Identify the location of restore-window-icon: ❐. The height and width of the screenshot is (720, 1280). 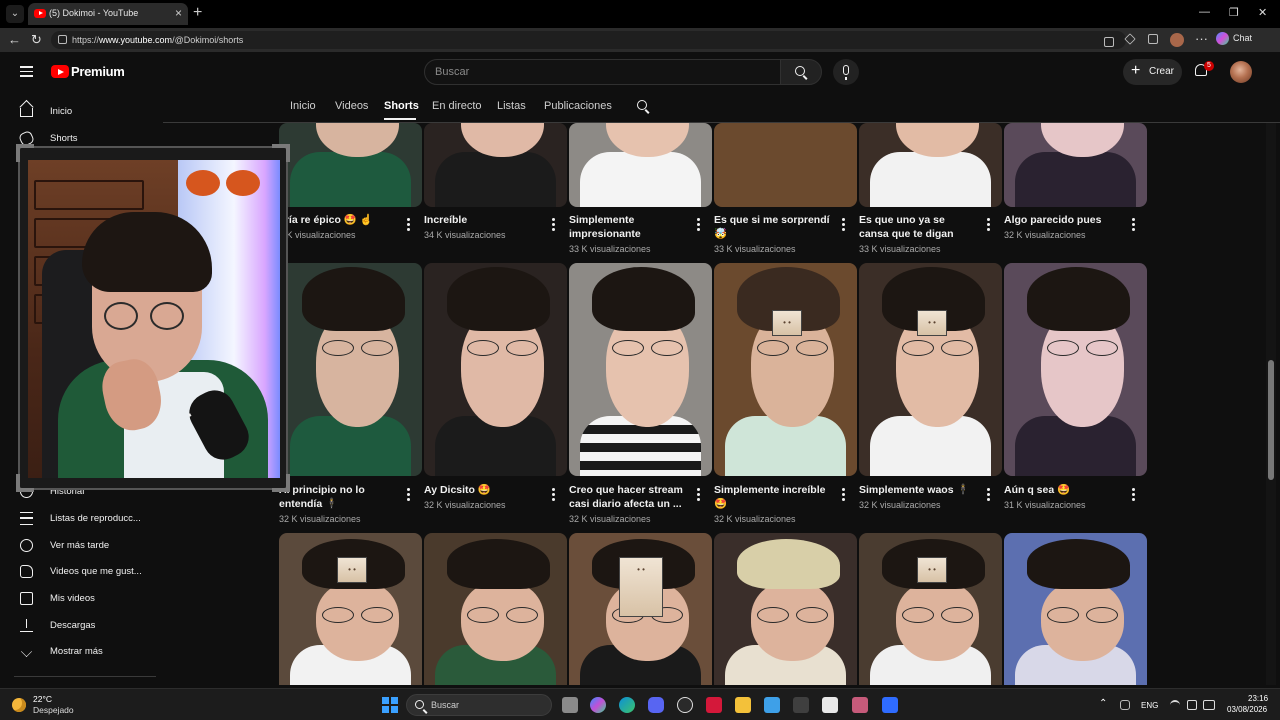
(1234, 12).